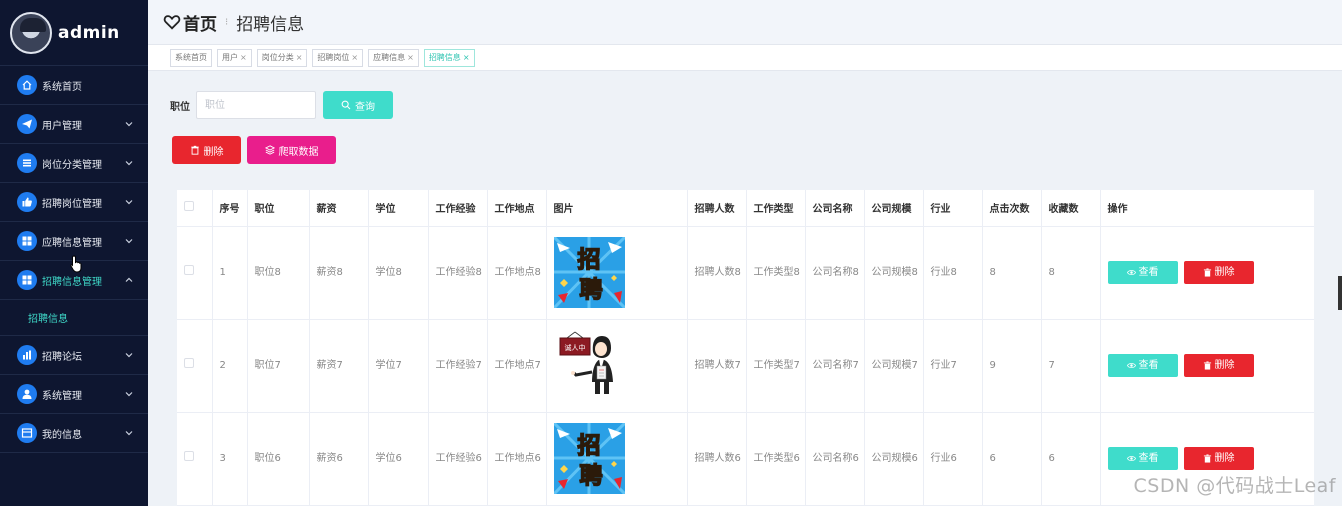 The width and height of the screenshot is (1342, 506). Describe the element at coordinates (517, 459) in the screenshot. I see `cell-loc: 工作地点6` at that location.